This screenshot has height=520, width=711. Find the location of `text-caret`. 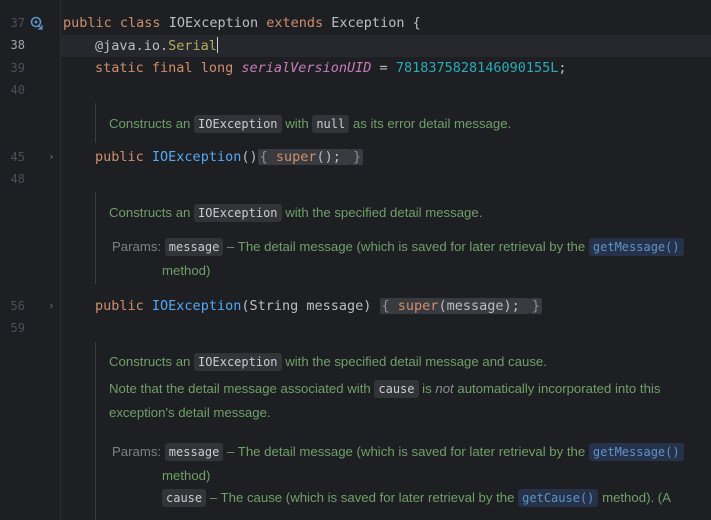

text-caret is located at coordinates (217, 45).